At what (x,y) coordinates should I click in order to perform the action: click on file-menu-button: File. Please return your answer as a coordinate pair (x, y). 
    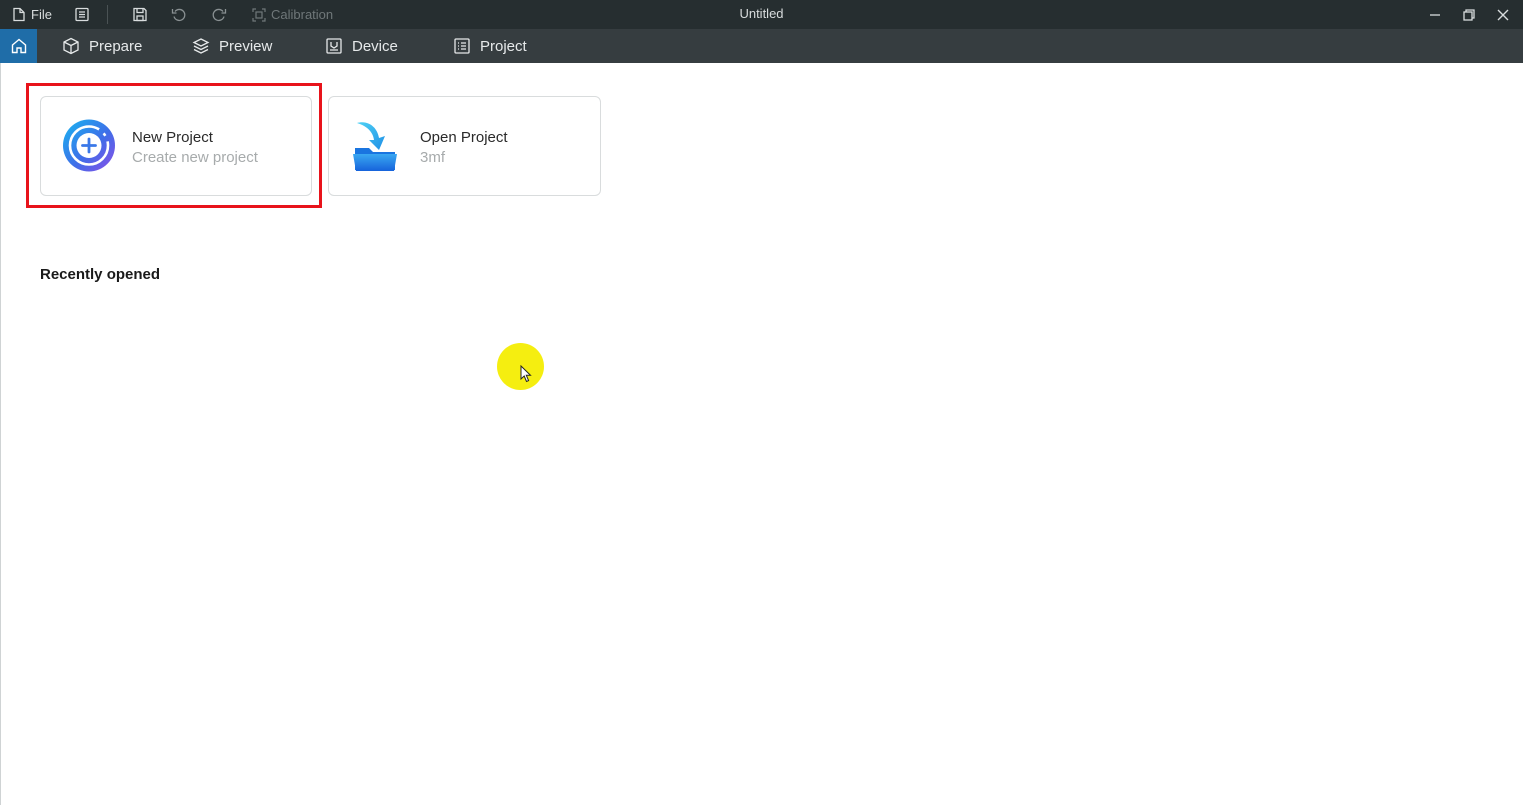
    Looking at the image, I should click on (32, 14).